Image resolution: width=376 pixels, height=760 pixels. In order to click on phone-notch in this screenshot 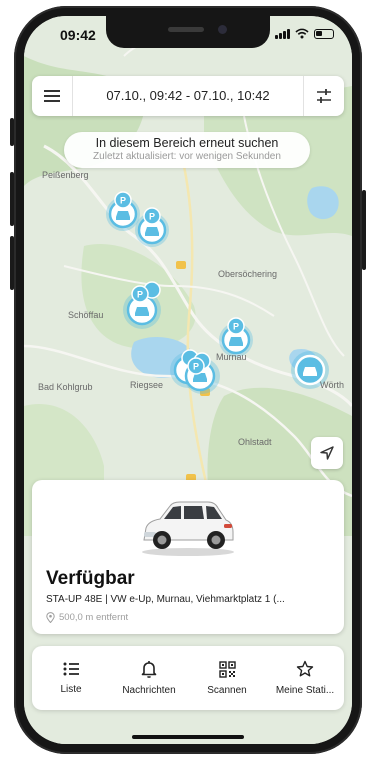, I will do `click(188, 32)`.